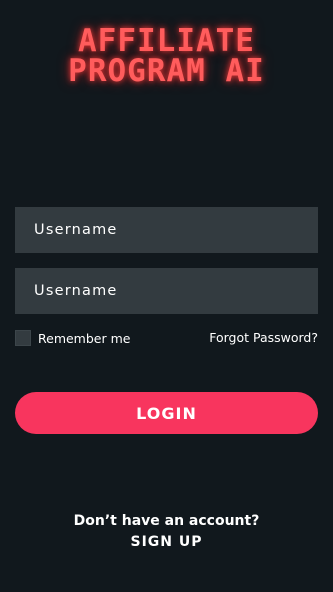  What do you see at coordinates (263, 337) in the screenshot?
I see `forgot-password-link: Forgot Password?` at bounding box center [263, 337].